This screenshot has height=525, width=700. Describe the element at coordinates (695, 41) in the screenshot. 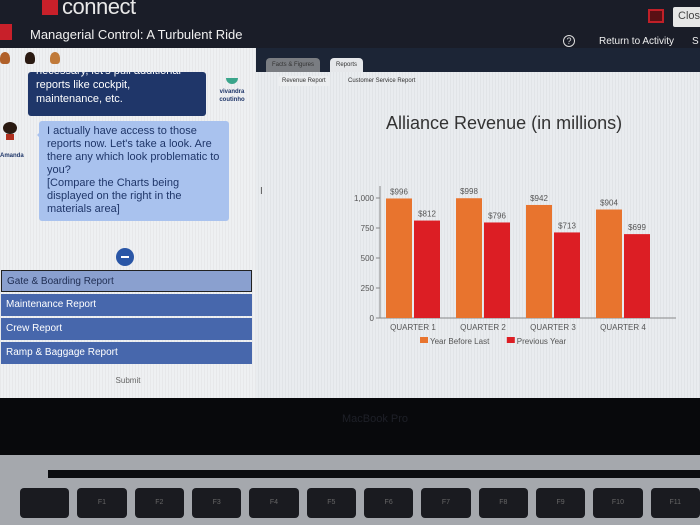

I see `header-link-s: S` at that location.